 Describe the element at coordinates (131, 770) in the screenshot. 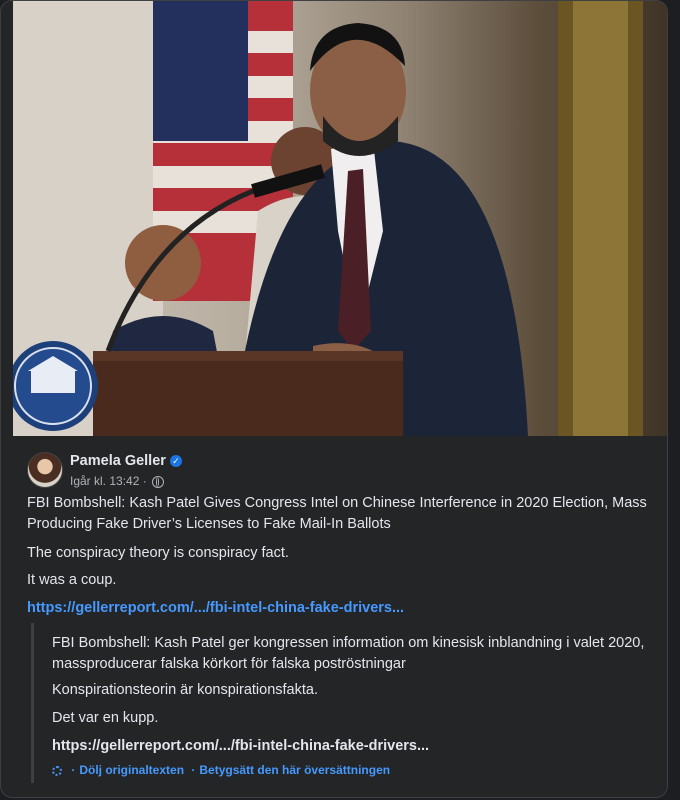

I see `hide-original-button: Dölj originaltexten` at that location.